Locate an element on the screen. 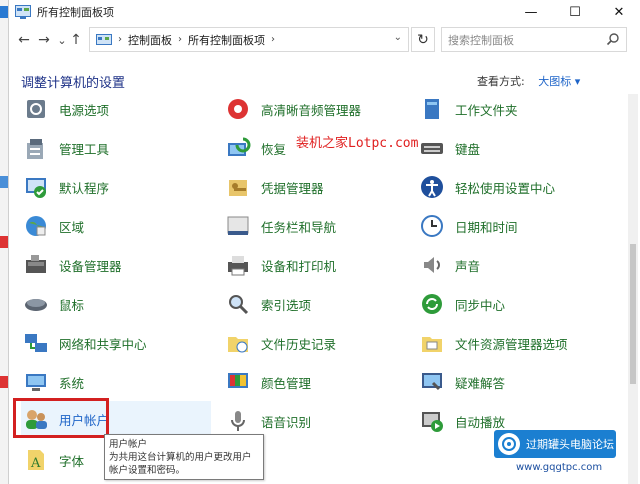 The height and width of the screenshot is (484, 640). item-network-sharing: 网络和共享中心 is located at coordinates (116, 343).